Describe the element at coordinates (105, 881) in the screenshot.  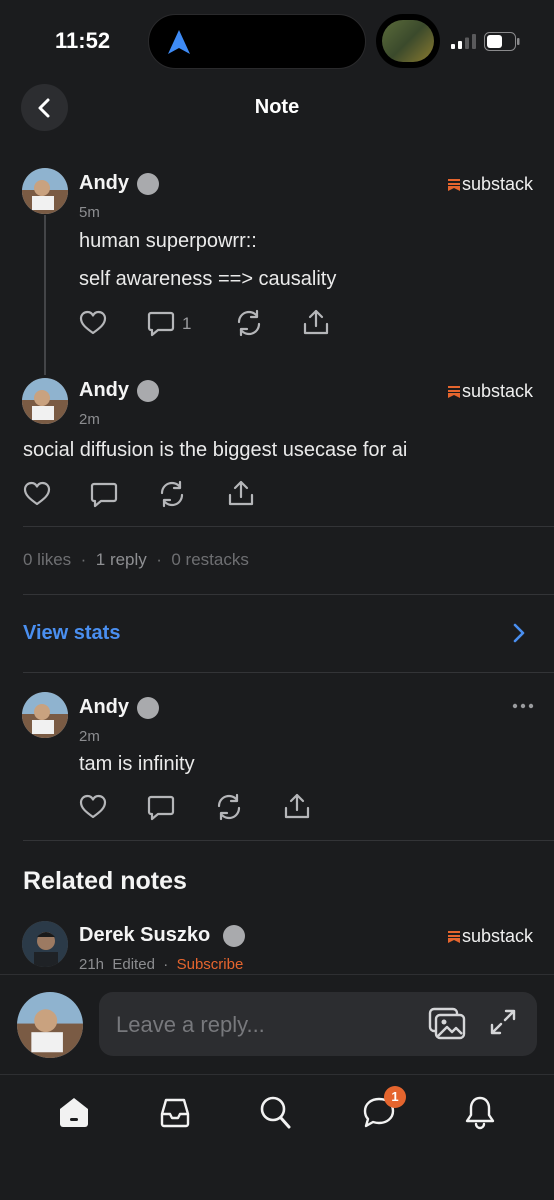
I see `related-notes-heading: Related notes` at that location.